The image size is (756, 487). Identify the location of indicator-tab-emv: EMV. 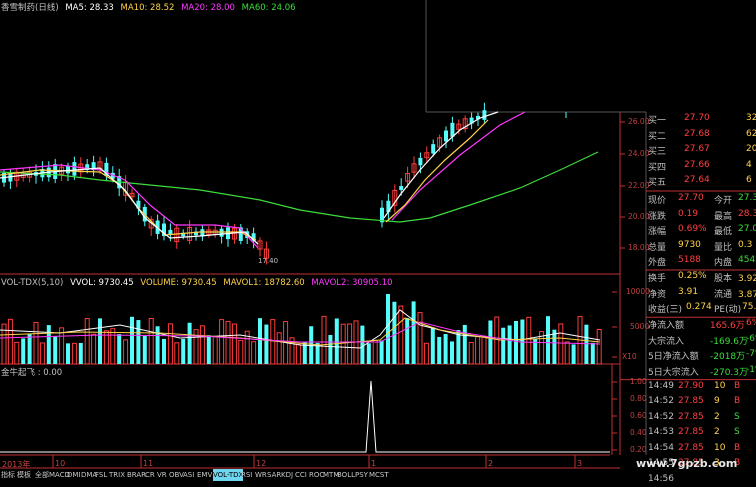
(204, 475).